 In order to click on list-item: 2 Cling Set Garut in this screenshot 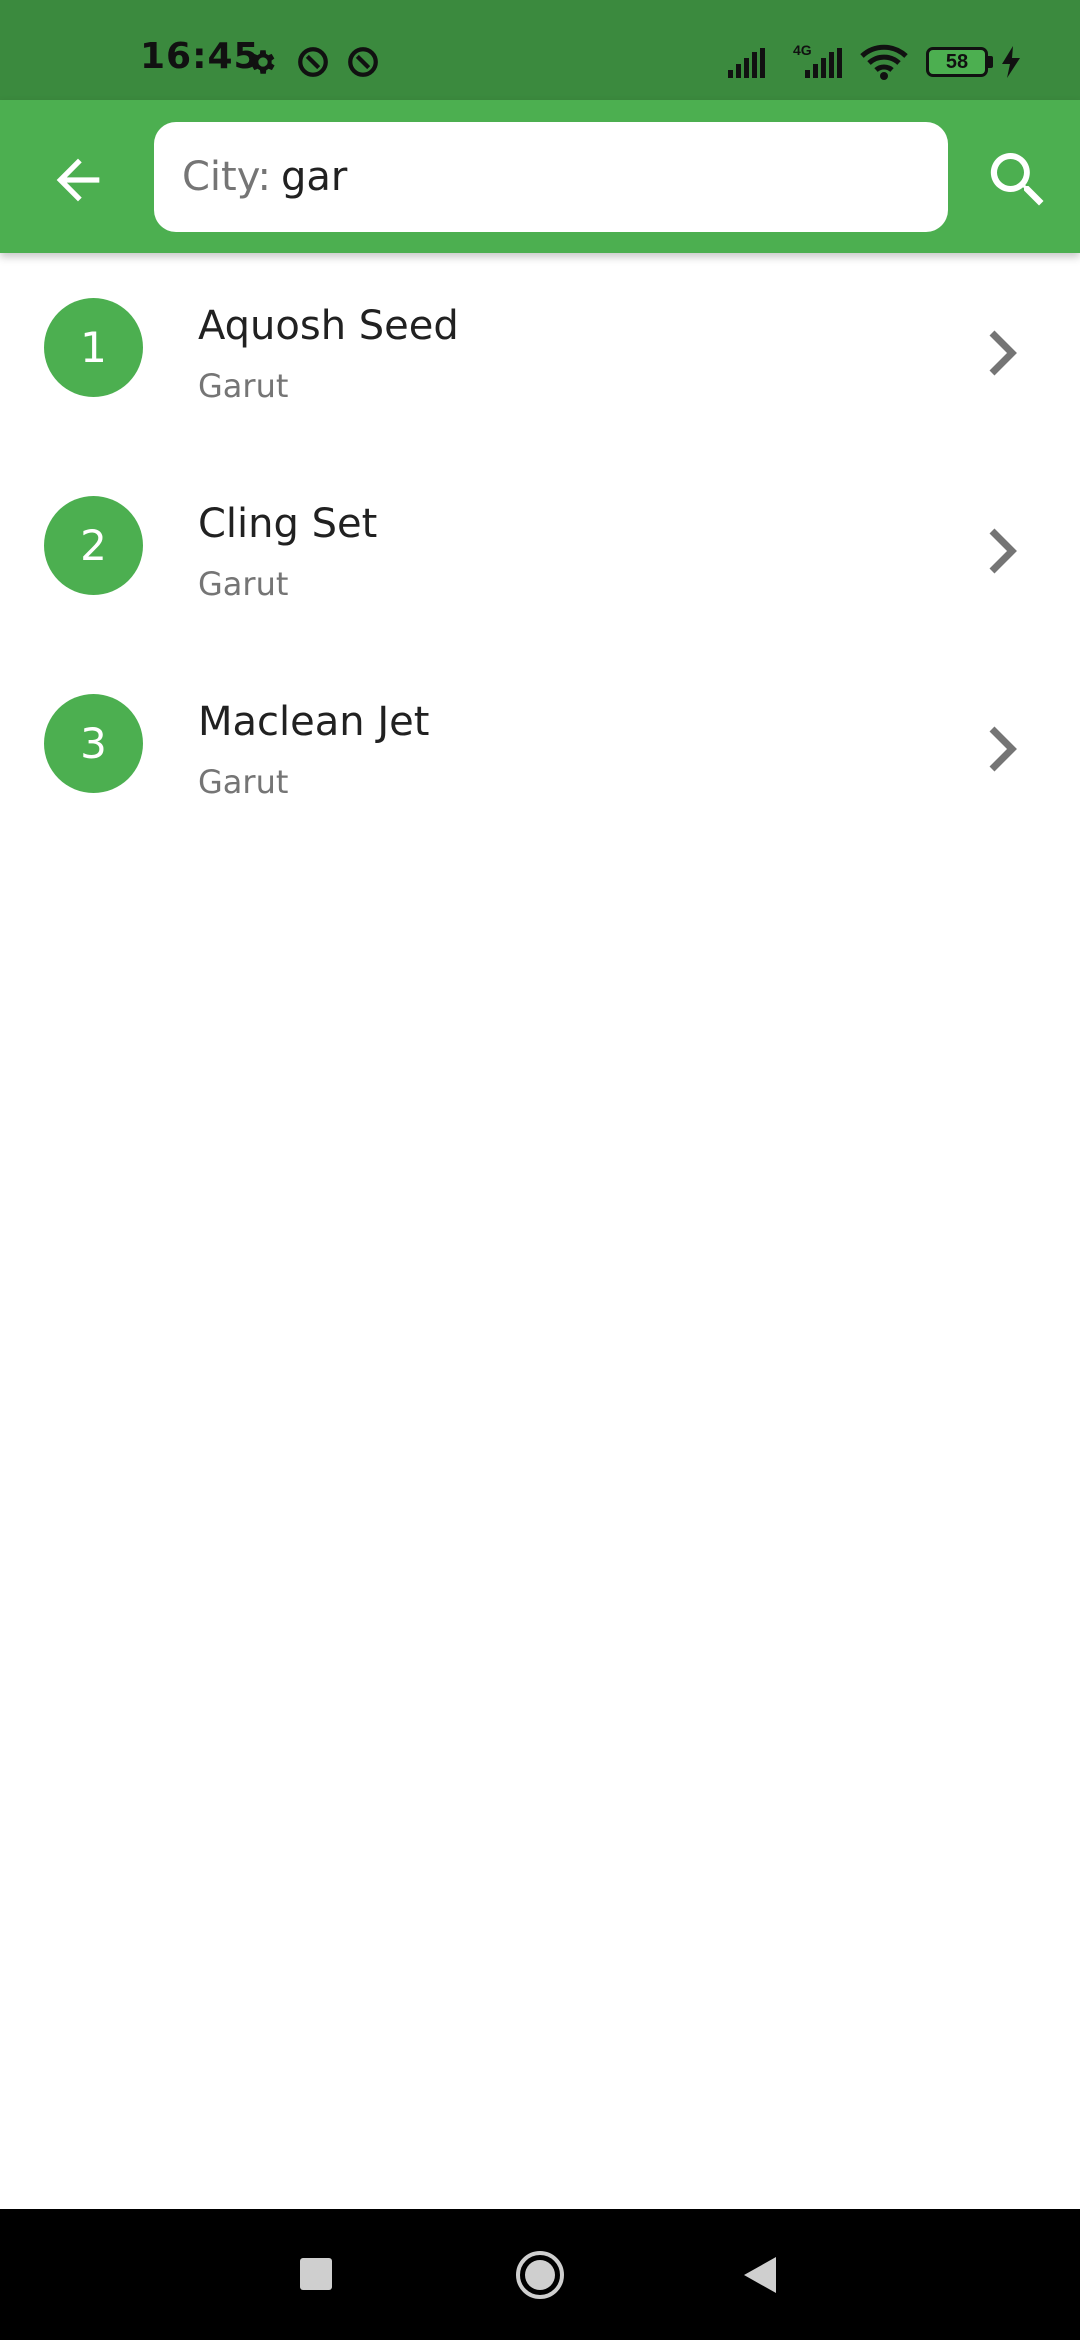, I will do `click(540, 550)`.